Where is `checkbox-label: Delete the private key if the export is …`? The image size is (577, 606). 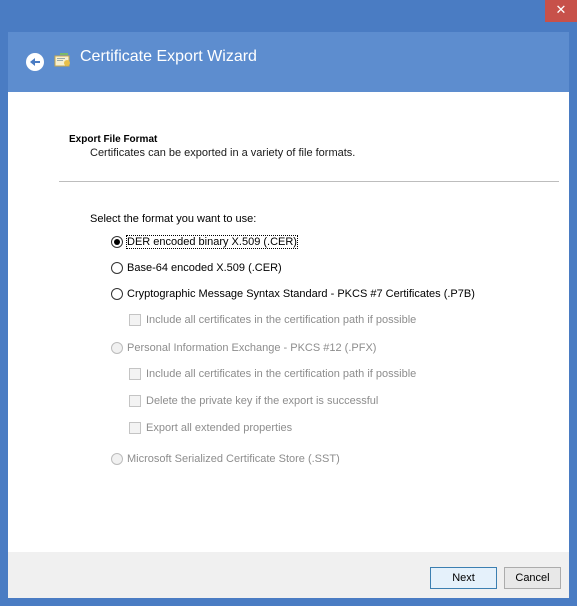 checkbox-label: Delete the private key if the export is … is located at coordinates (262, 401).